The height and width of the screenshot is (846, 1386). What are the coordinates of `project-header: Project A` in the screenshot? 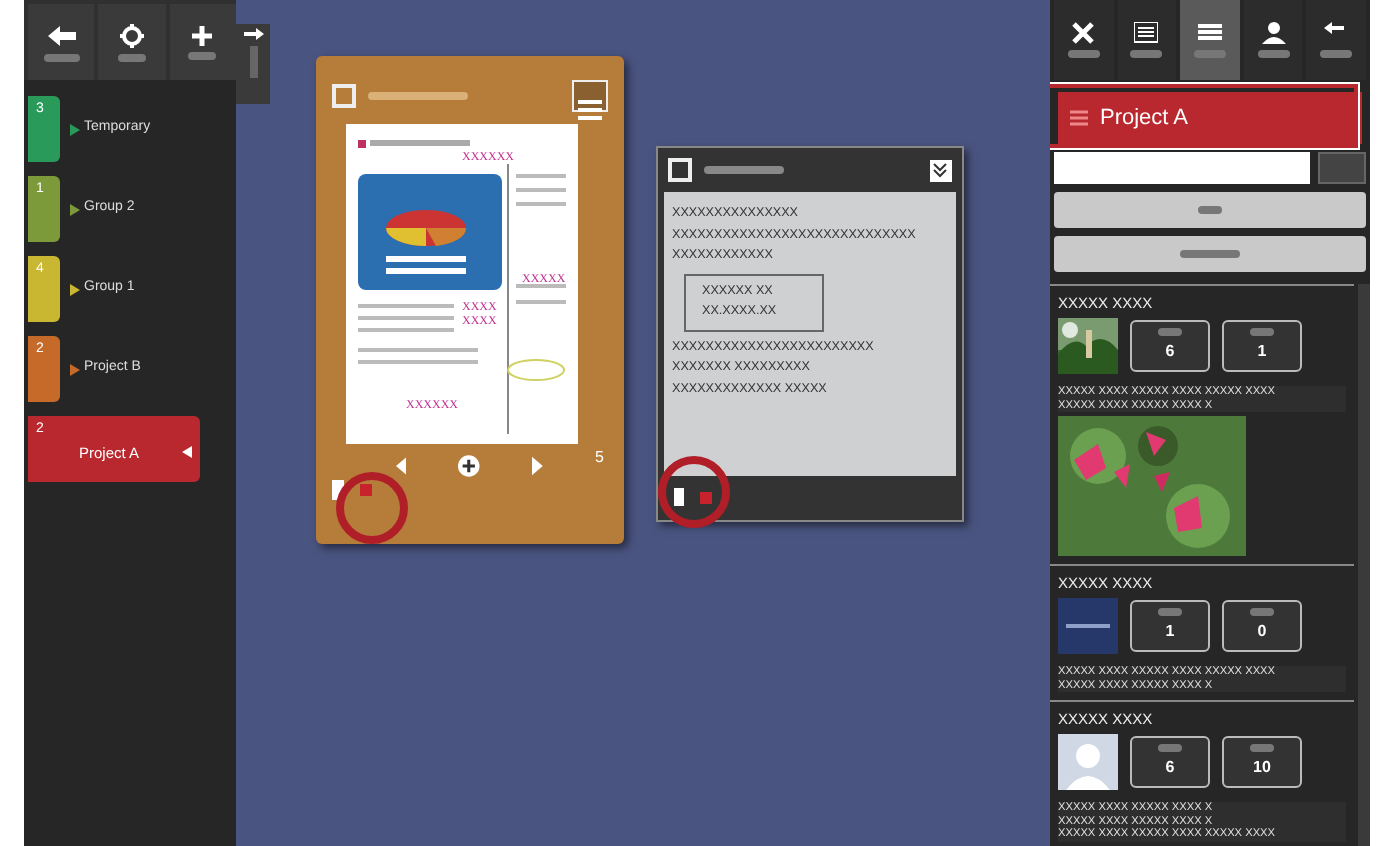 It's located at (1210, 118).